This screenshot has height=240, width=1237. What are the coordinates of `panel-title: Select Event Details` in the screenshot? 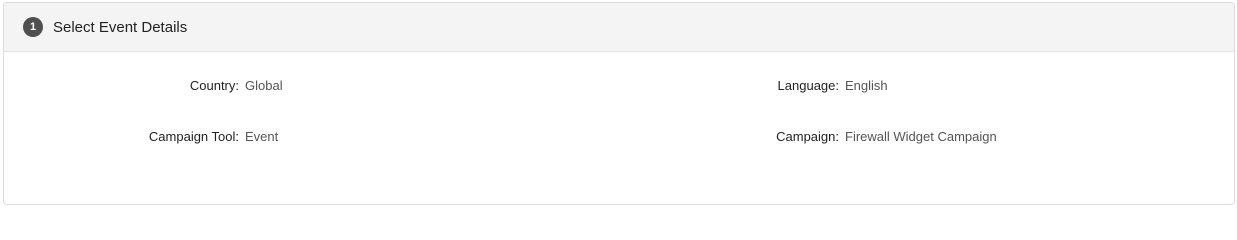 It's located at (120, 27).